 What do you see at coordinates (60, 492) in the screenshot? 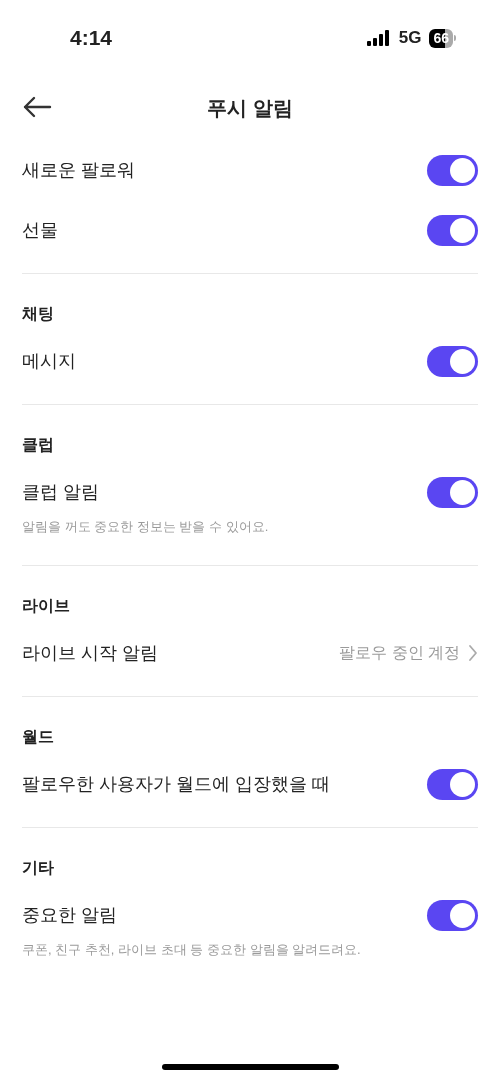
I see `setting-label: 클럽 알림` at bounding box center [60, 492].